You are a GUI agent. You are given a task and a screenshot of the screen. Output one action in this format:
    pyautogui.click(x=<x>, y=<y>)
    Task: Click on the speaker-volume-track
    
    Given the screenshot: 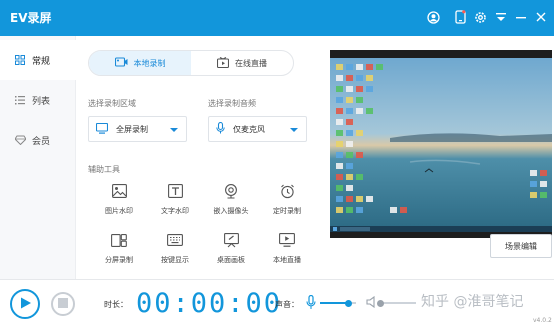 What is the action you would take?
    pyautogui.click(x=398, y=303)
    